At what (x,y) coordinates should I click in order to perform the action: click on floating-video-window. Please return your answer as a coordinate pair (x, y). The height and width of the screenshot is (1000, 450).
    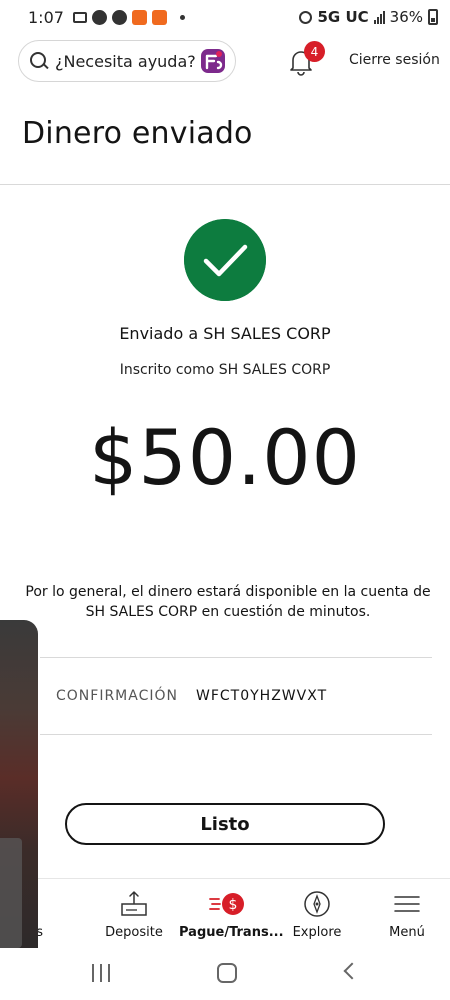
    Looking at the image, I should click on (19, 796).